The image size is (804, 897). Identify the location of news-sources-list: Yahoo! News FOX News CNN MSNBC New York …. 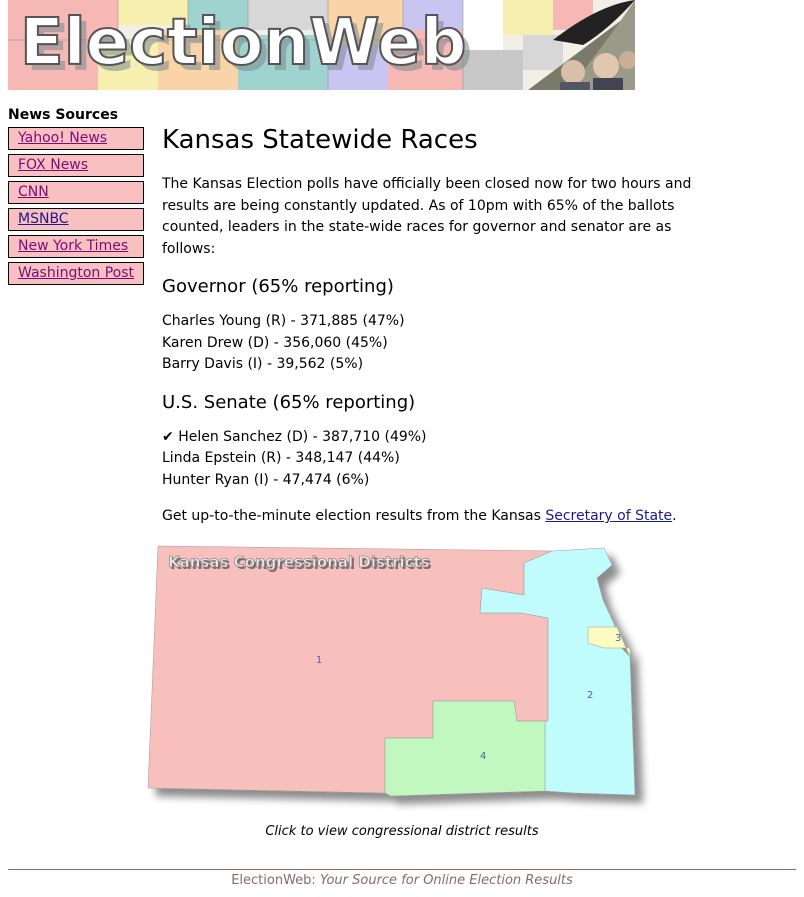
(78, 206).